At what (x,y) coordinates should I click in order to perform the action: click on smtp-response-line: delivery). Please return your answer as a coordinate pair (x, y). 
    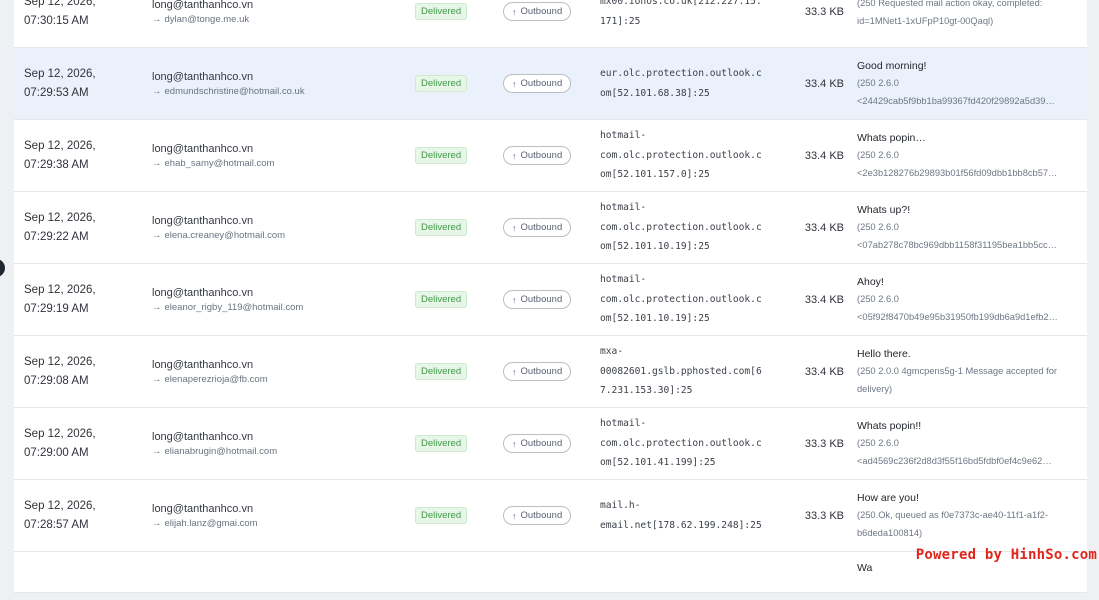
    Looking at the image, I should click on (875, 388).